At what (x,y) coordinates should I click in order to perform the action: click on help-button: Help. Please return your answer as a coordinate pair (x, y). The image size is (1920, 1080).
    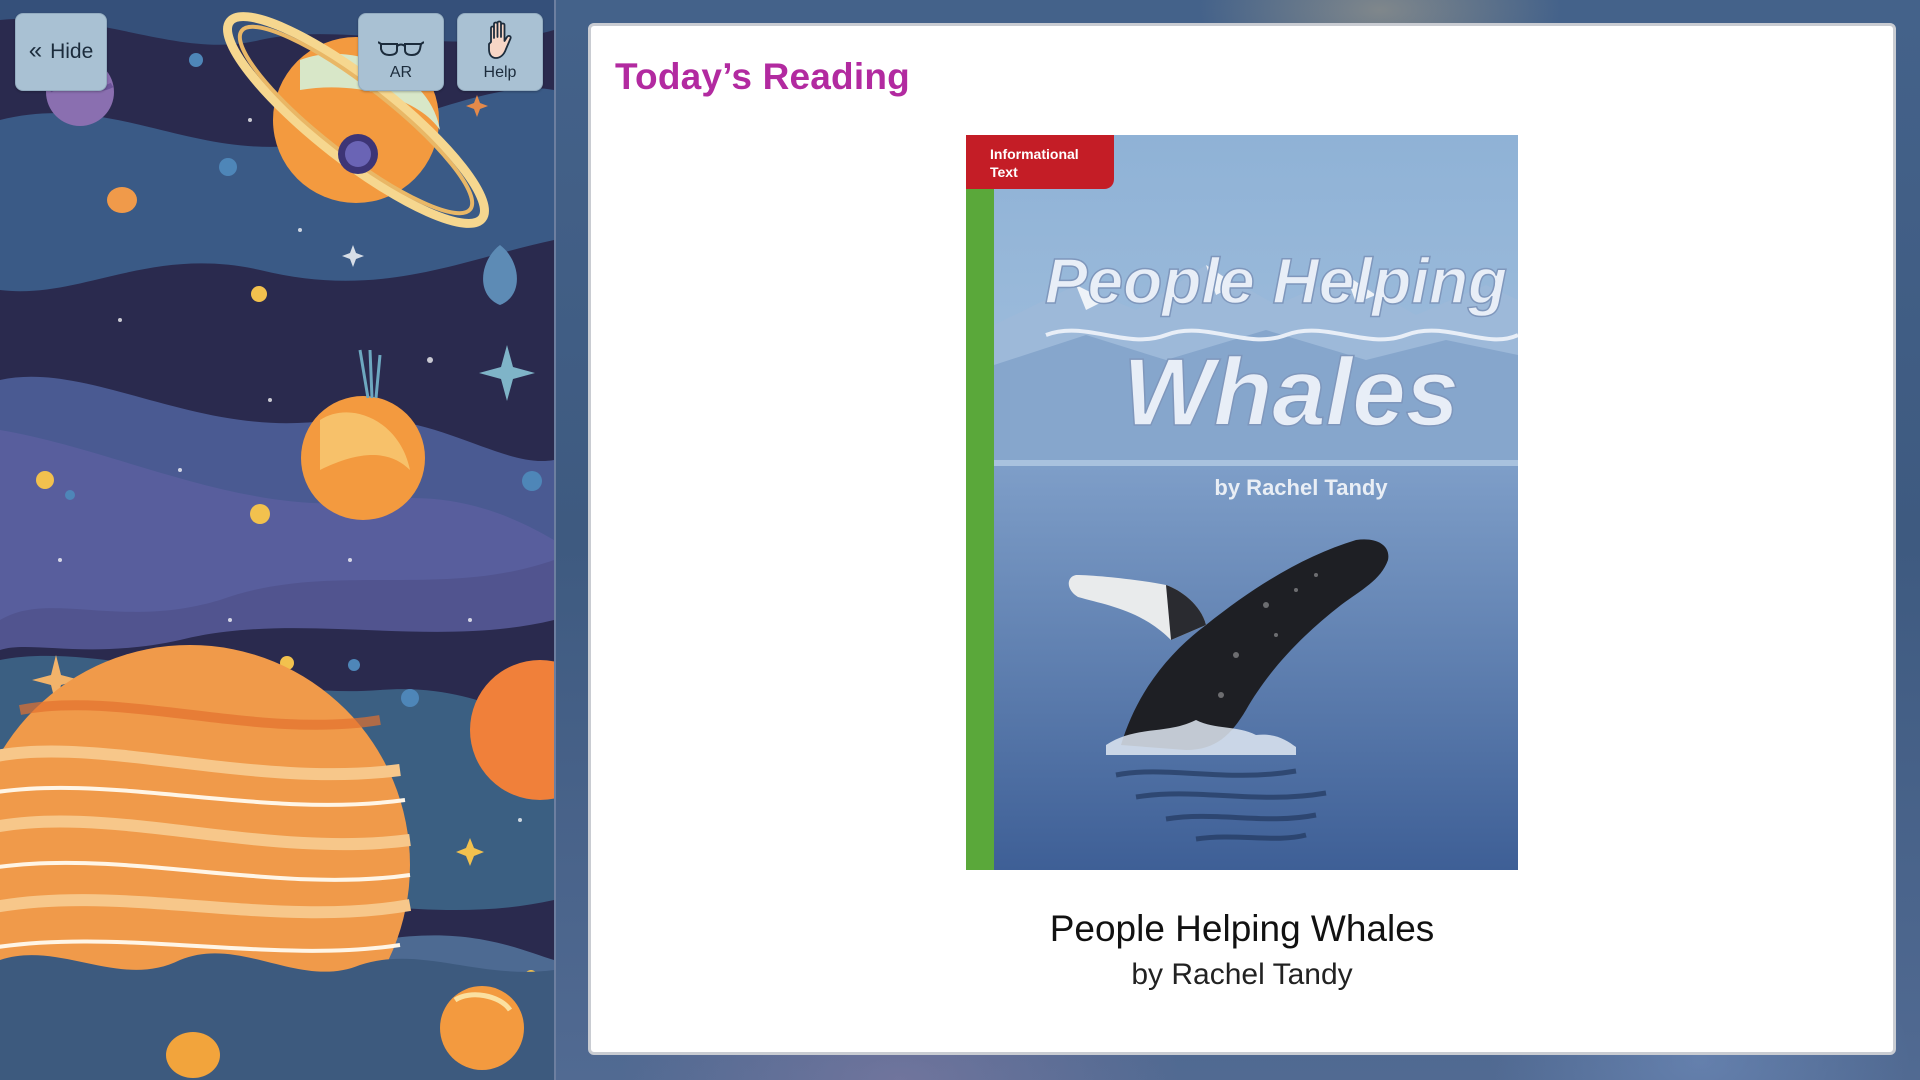
    Looking at the image, I should click on (500, 52).